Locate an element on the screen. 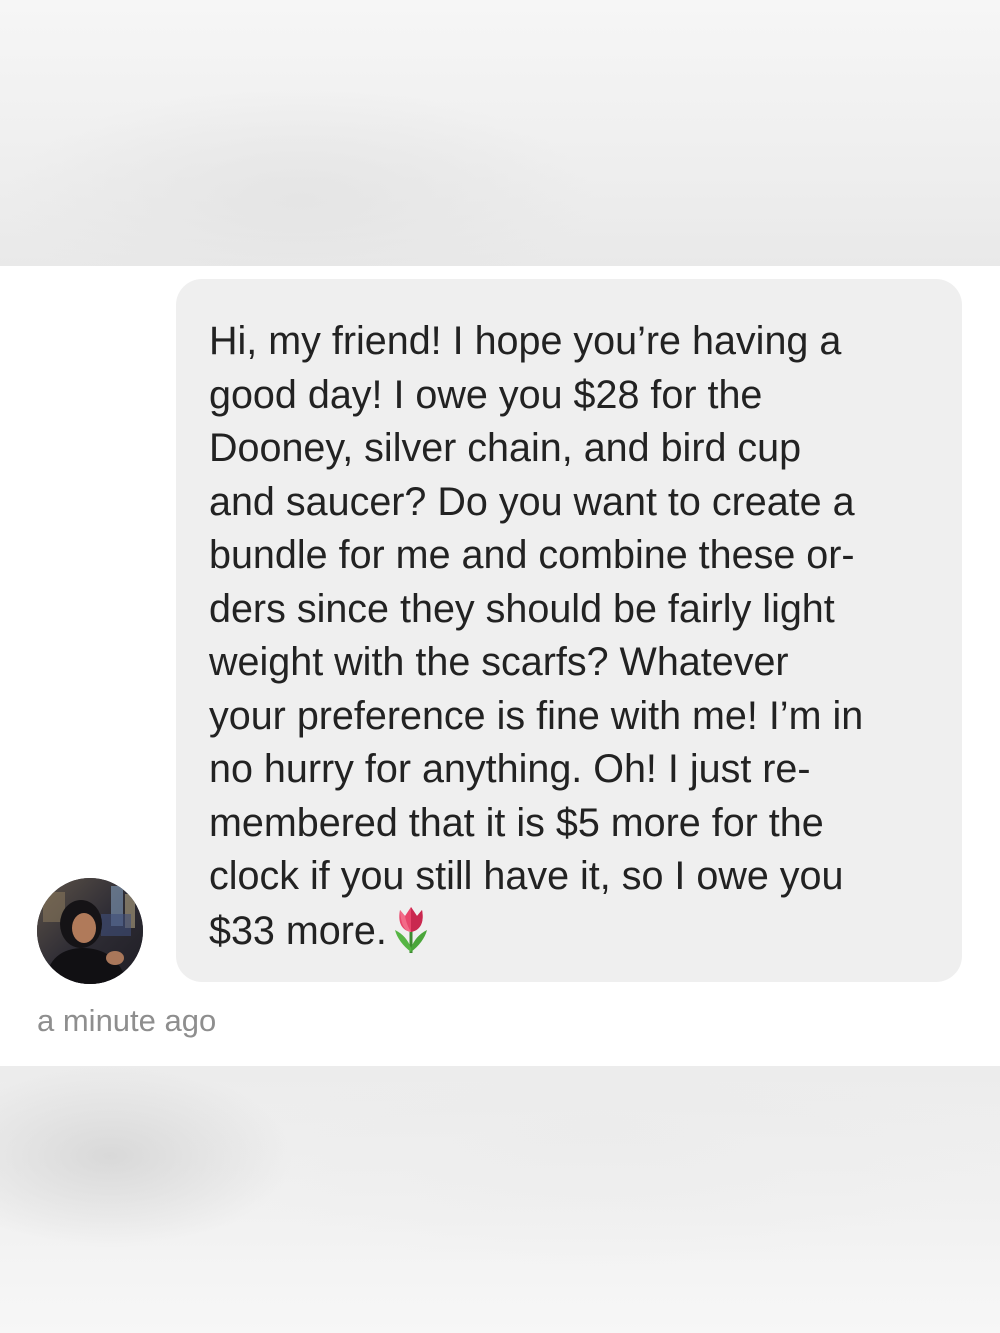 Image resolution: width=1000 pixels, height=1333 pixels. profile-photo-icon is located at coordinates (90, 931).